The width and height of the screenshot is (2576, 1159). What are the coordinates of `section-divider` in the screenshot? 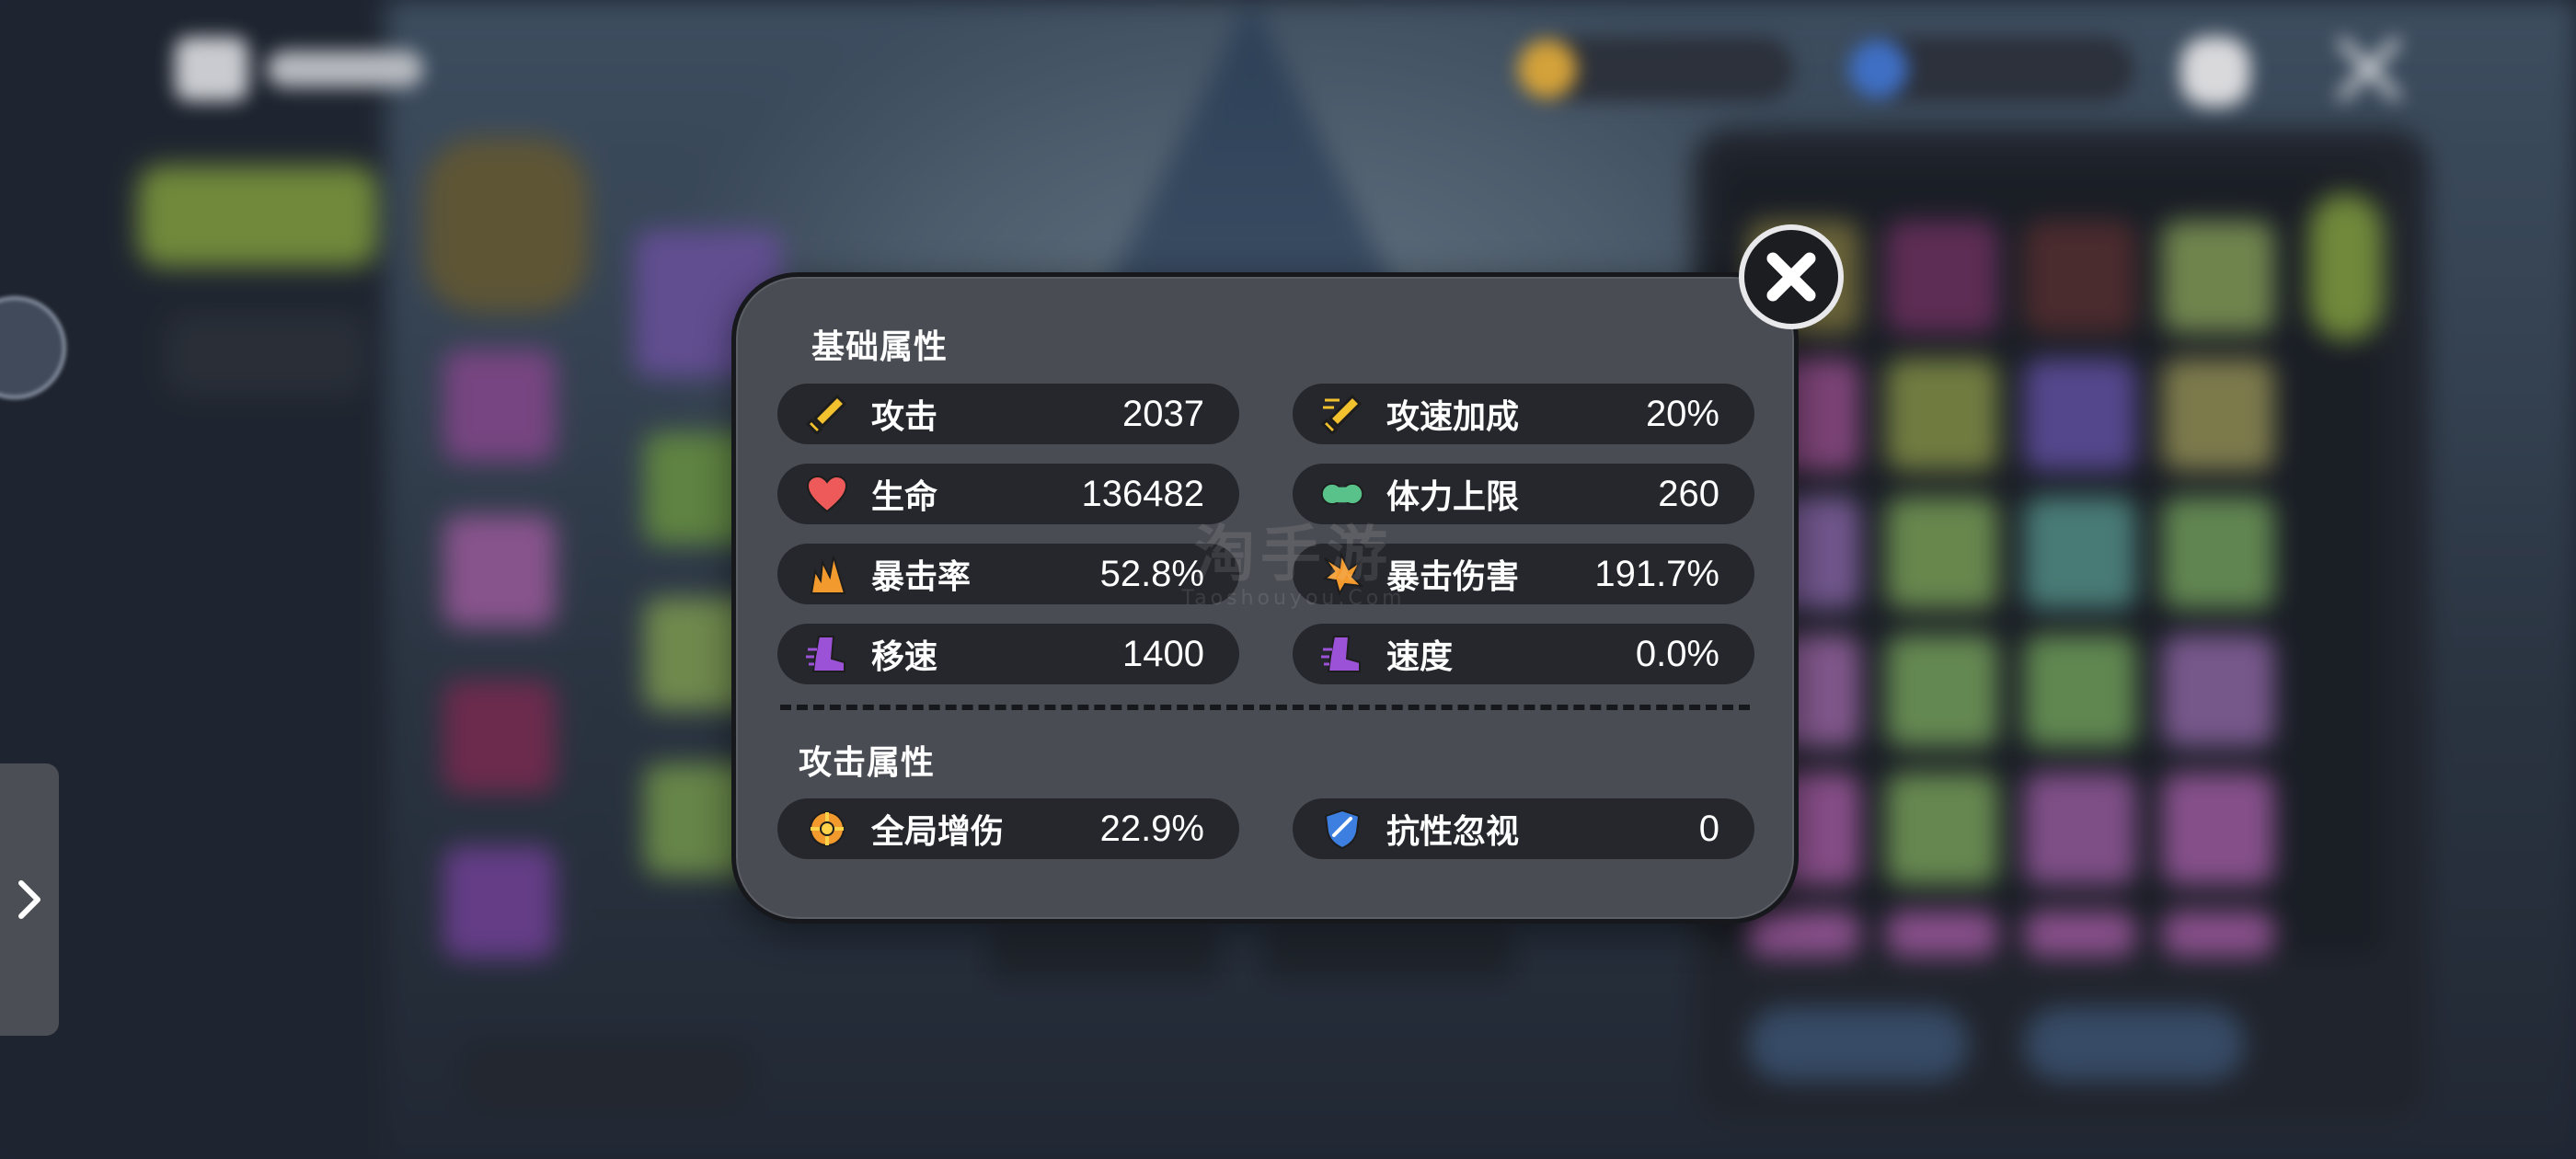 It's located at (1265, 707).